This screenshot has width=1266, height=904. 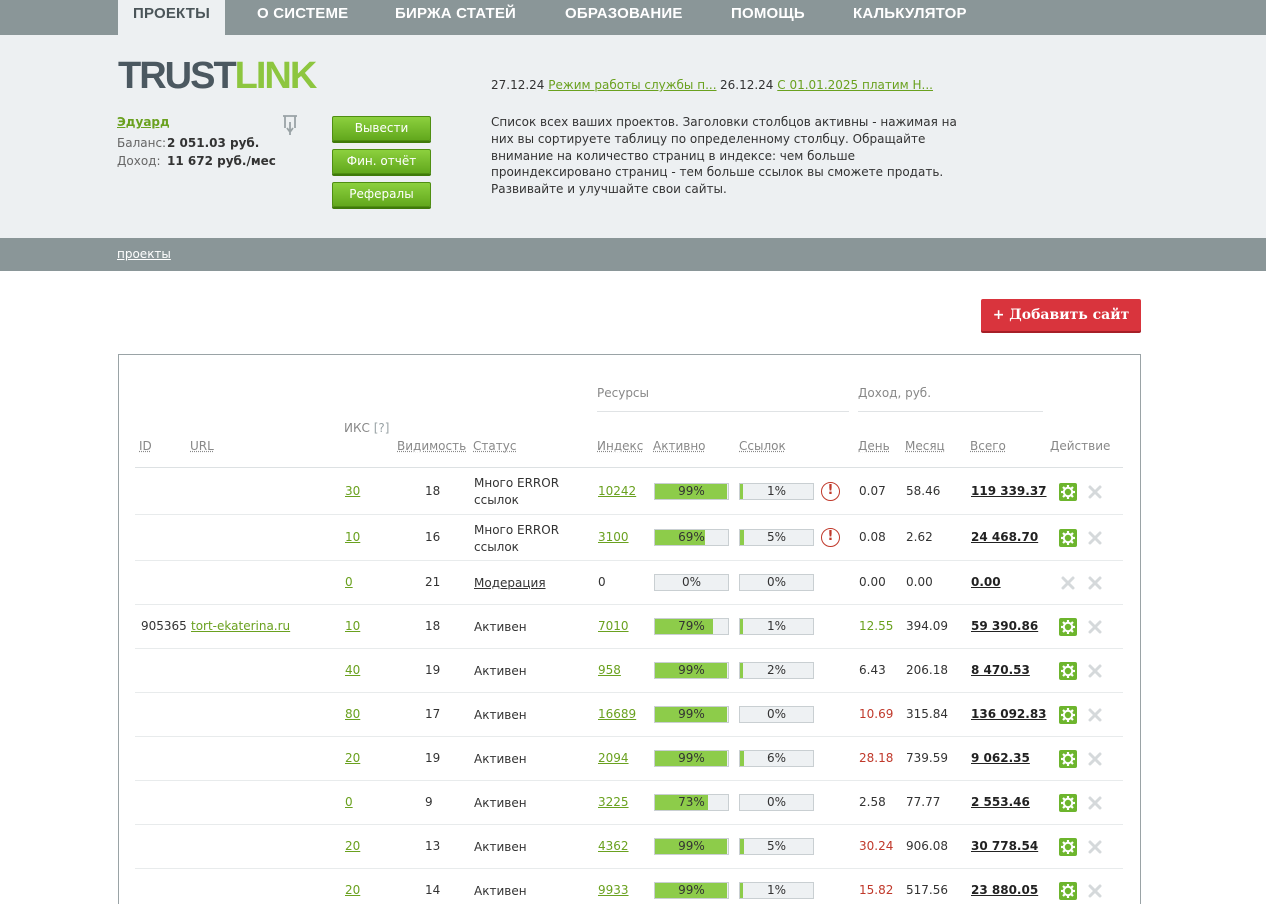 I want to click on row-index-link: 10242, so click(x=617, y=491).